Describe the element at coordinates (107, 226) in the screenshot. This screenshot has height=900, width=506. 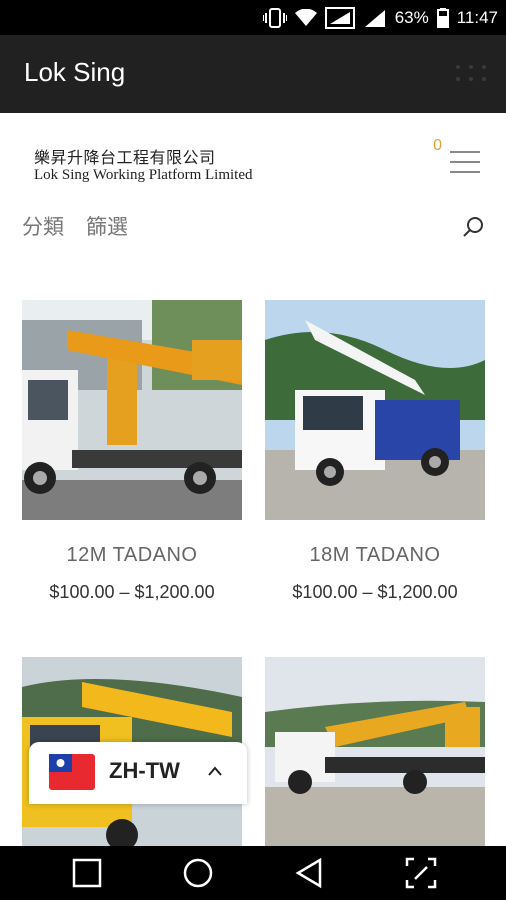
I see `filter-button: 篩選` at that location.